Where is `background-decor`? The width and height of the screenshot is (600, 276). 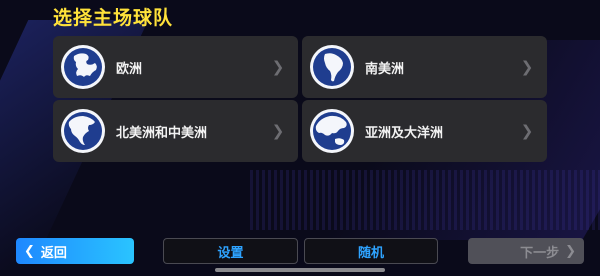 background-decor is located at coordinates (425, 200).